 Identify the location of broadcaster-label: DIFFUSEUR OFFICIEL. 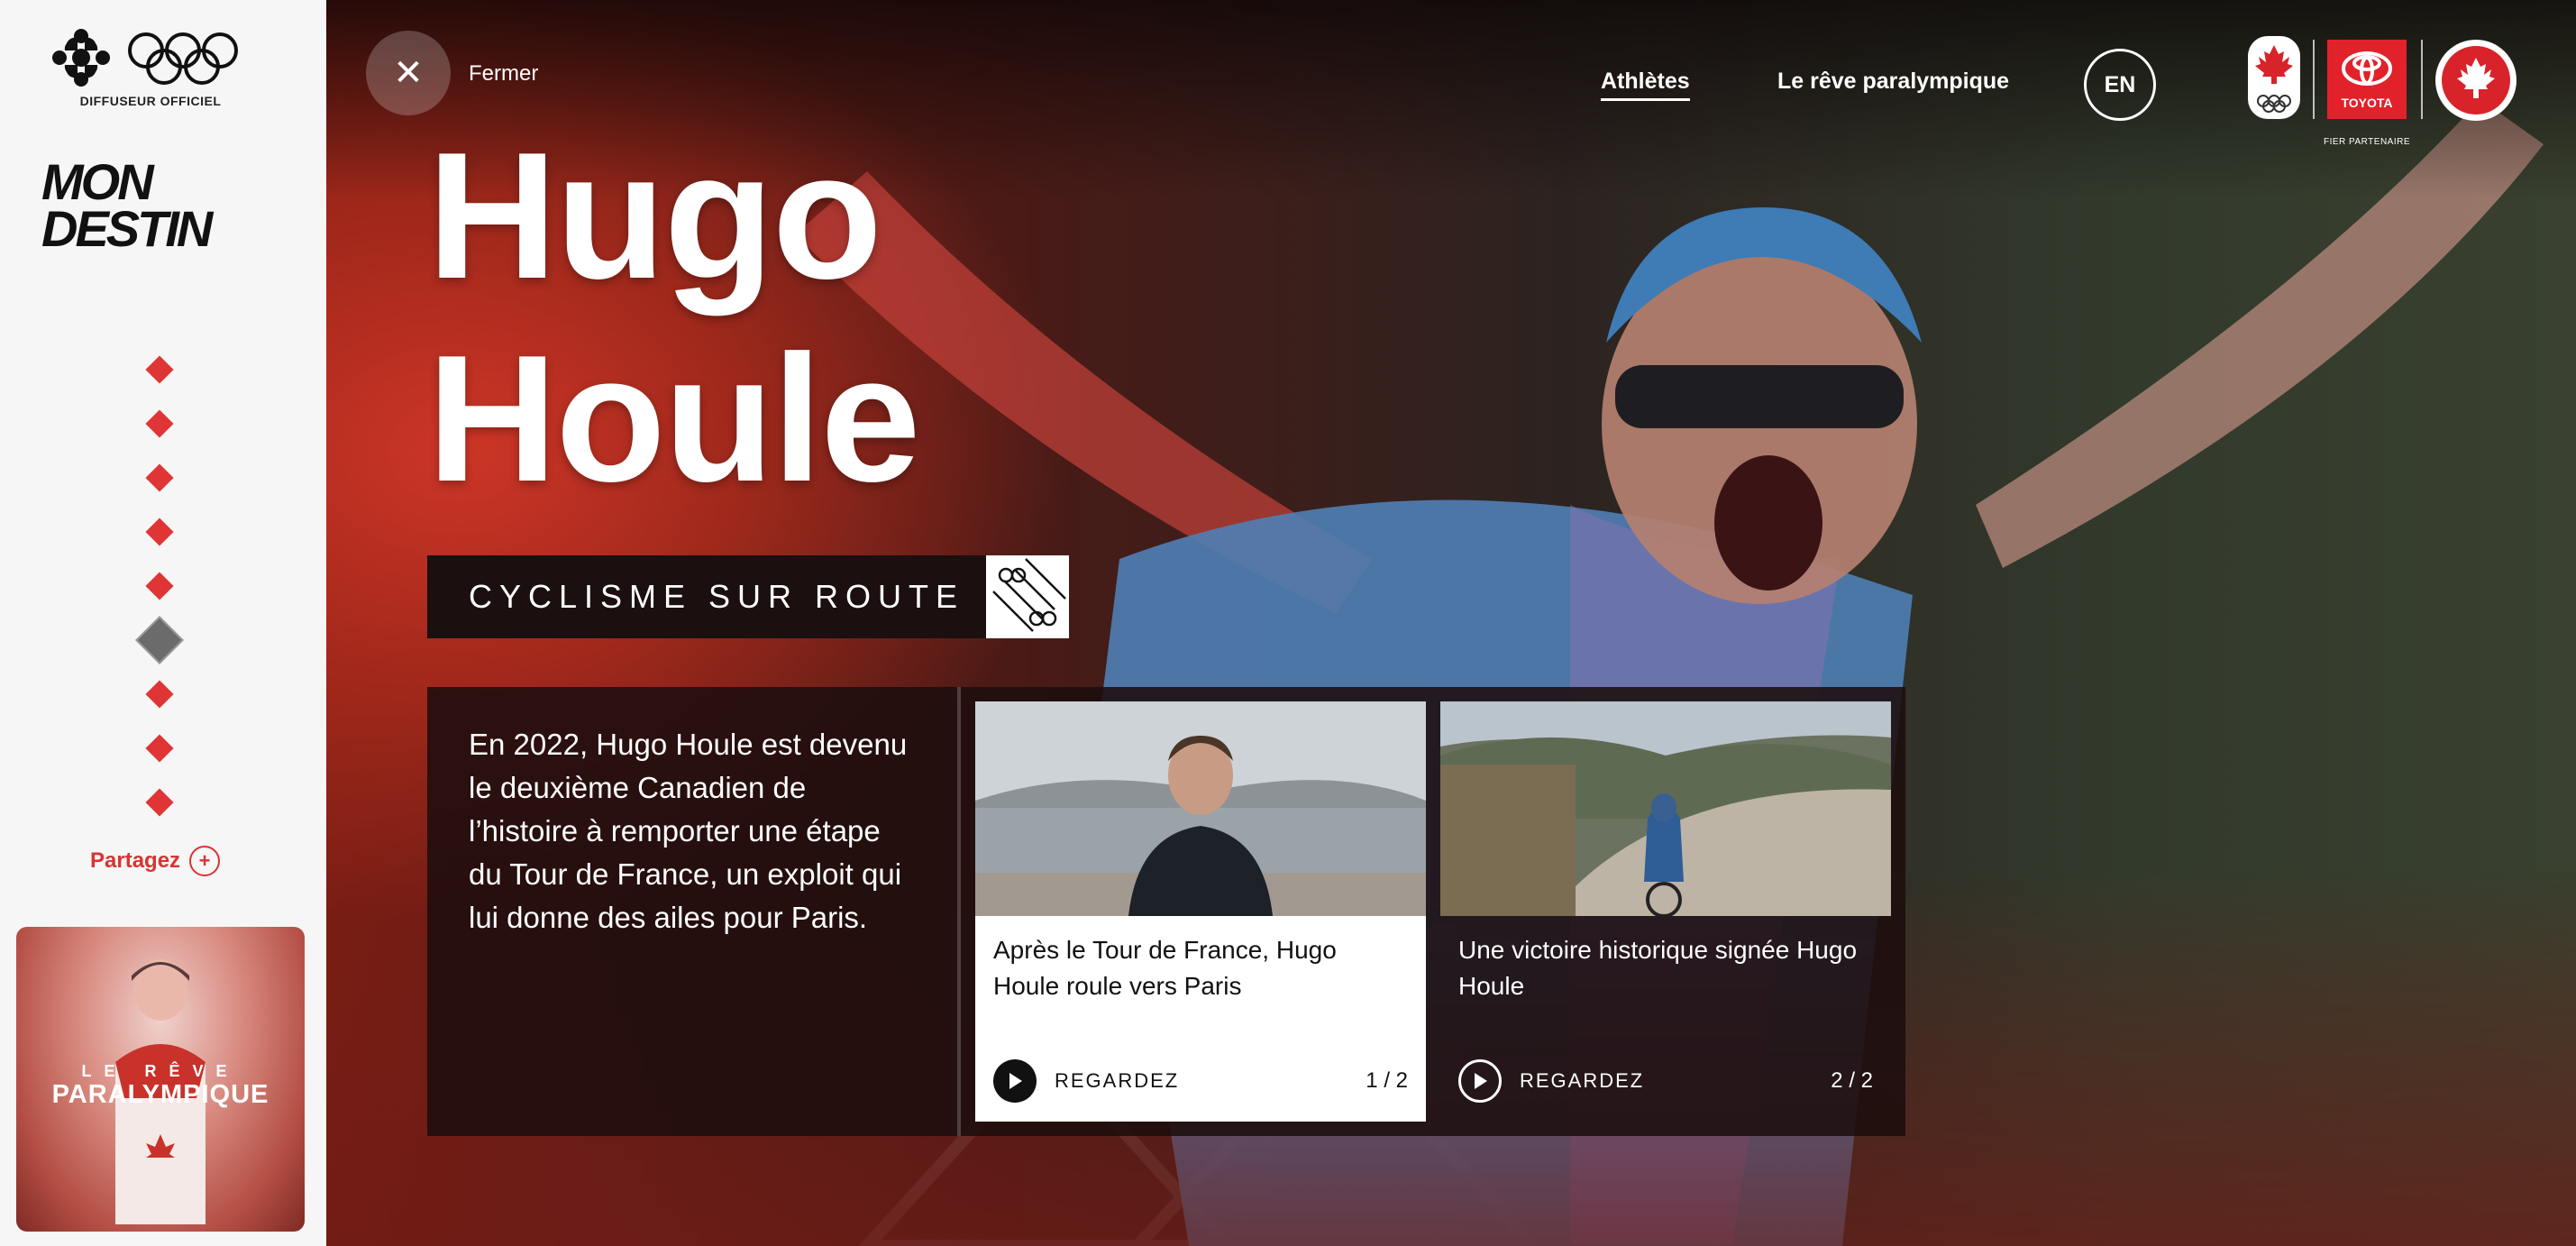
(150, 101).